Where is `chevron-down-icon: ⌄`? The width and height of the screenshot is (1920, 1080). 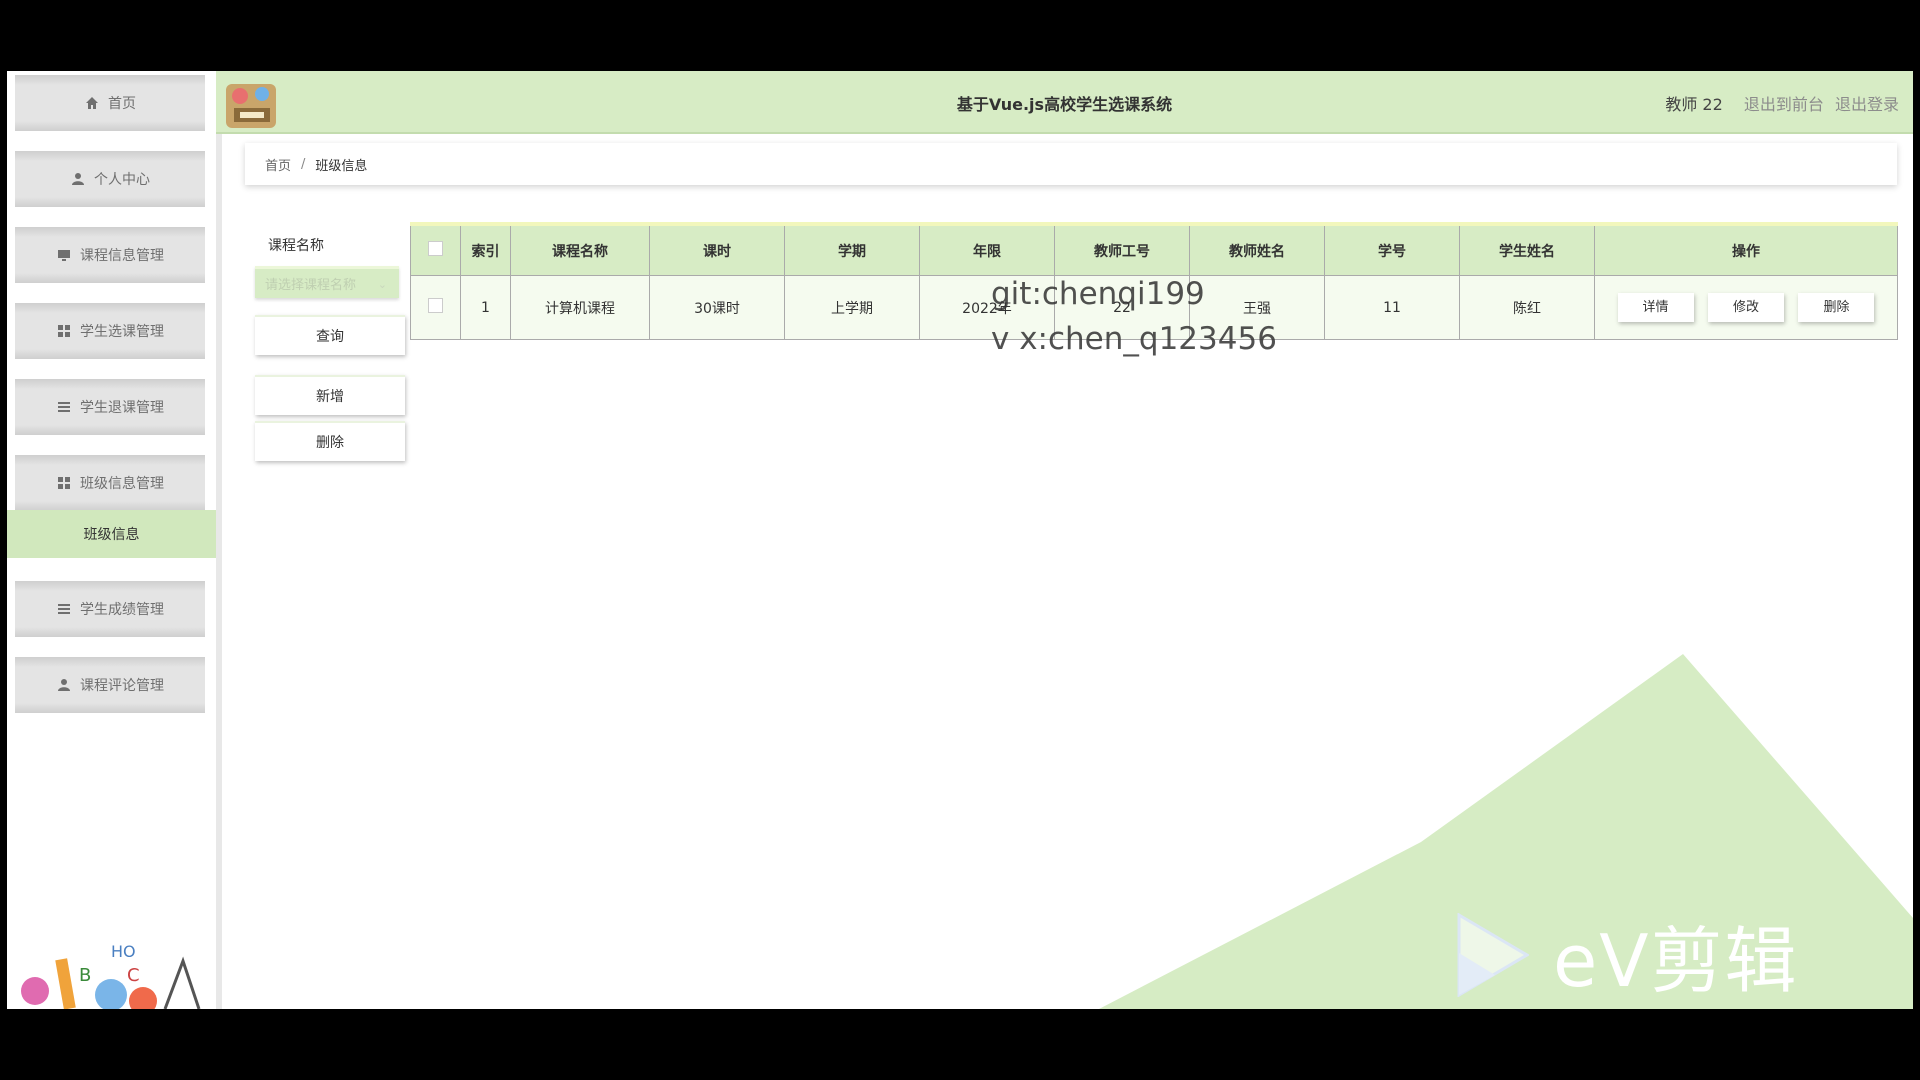
chevron-down-icon: ⌄ is located at coordinates (382, 284).